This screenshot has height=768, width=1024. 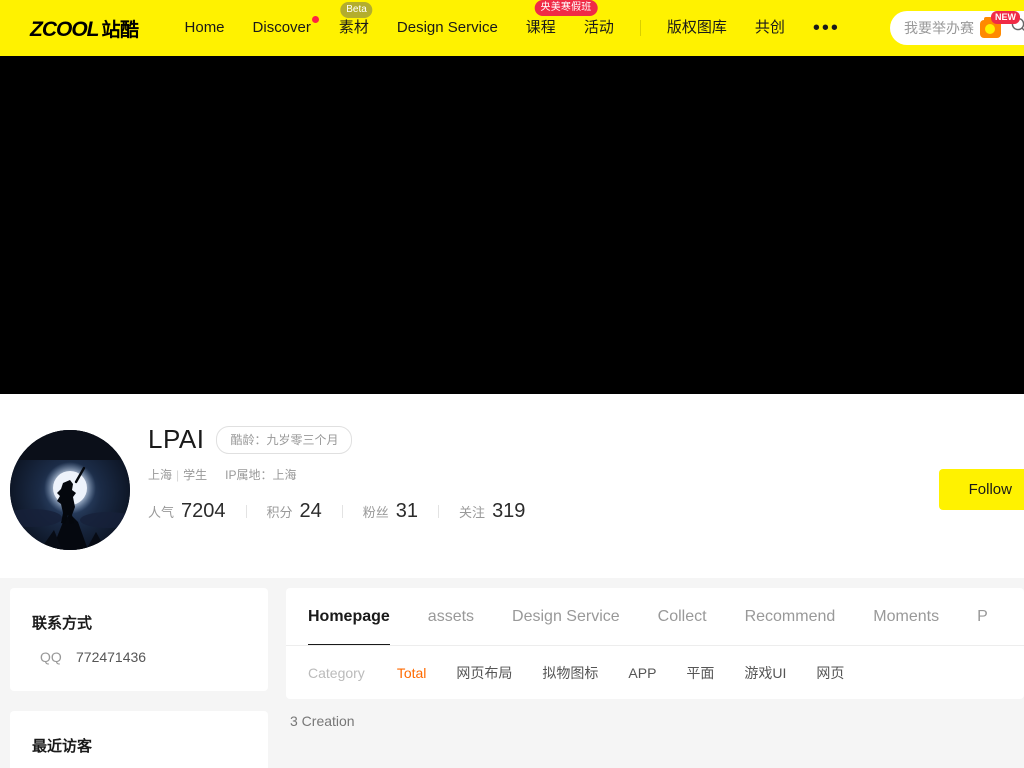 I want to click on nav-label: 活动, so click(x=598, y=27).